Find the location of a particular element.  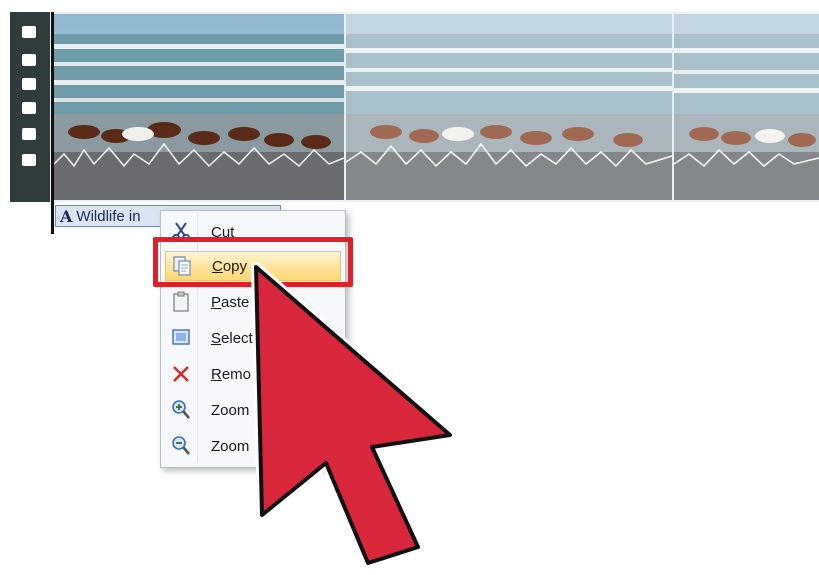

zoom-out-icon is located at coordinates (181, 446).